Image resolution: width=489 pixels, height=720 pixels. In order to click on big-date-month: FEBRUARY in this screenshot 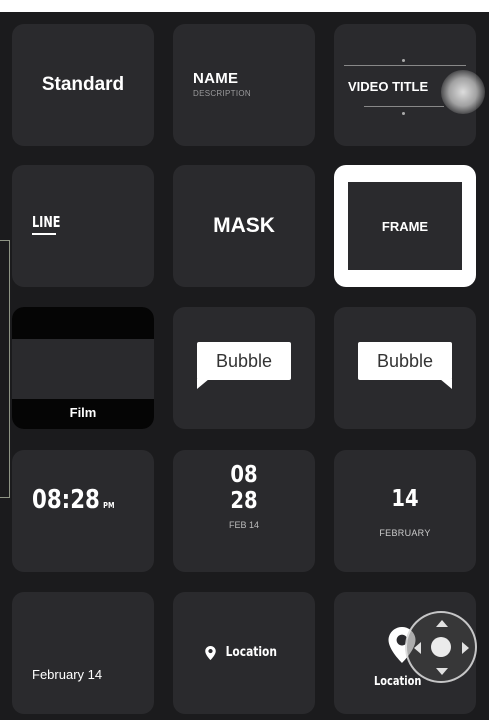, I will do `click(405, 533)`.